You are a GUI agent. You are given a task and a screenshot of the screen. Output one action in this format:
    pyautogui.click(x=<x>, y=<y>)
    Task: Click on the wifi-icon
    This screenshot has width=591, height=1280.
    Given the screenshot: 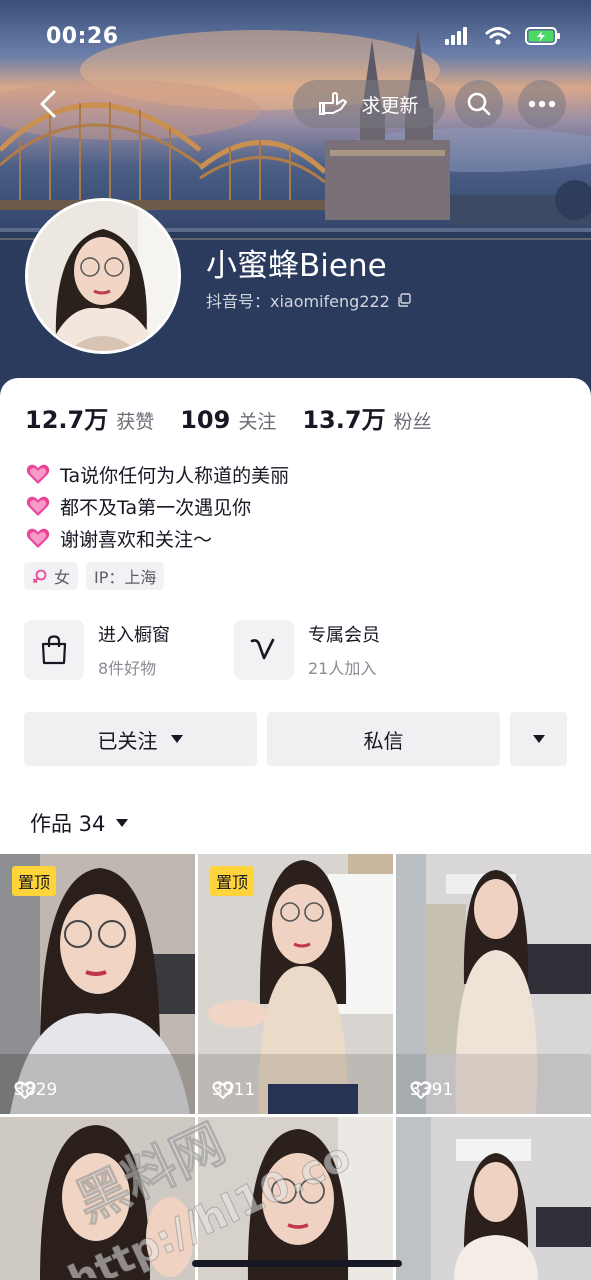 What is the action you would take?
    pyautogui.click(x=498, y=36)
    